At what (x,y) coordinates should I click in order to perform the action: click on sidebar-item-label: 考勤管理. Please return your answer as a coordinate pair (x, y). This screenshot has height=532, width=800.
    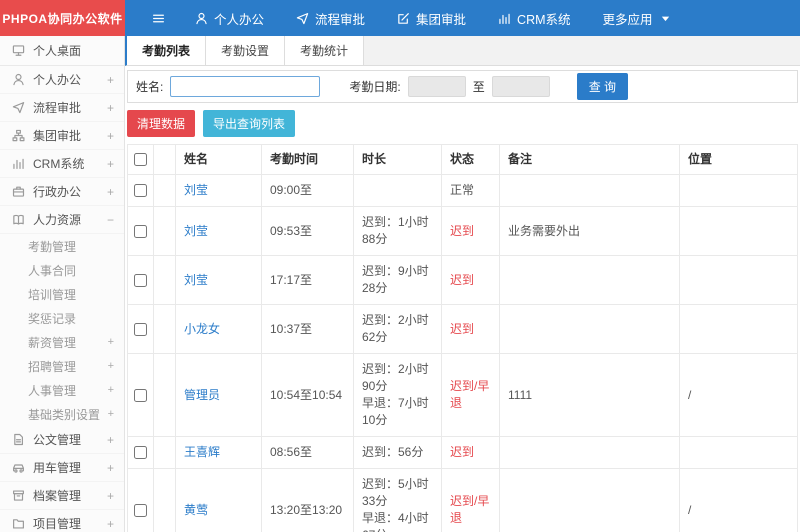
    Looking at the image, I should click on (52, 246).